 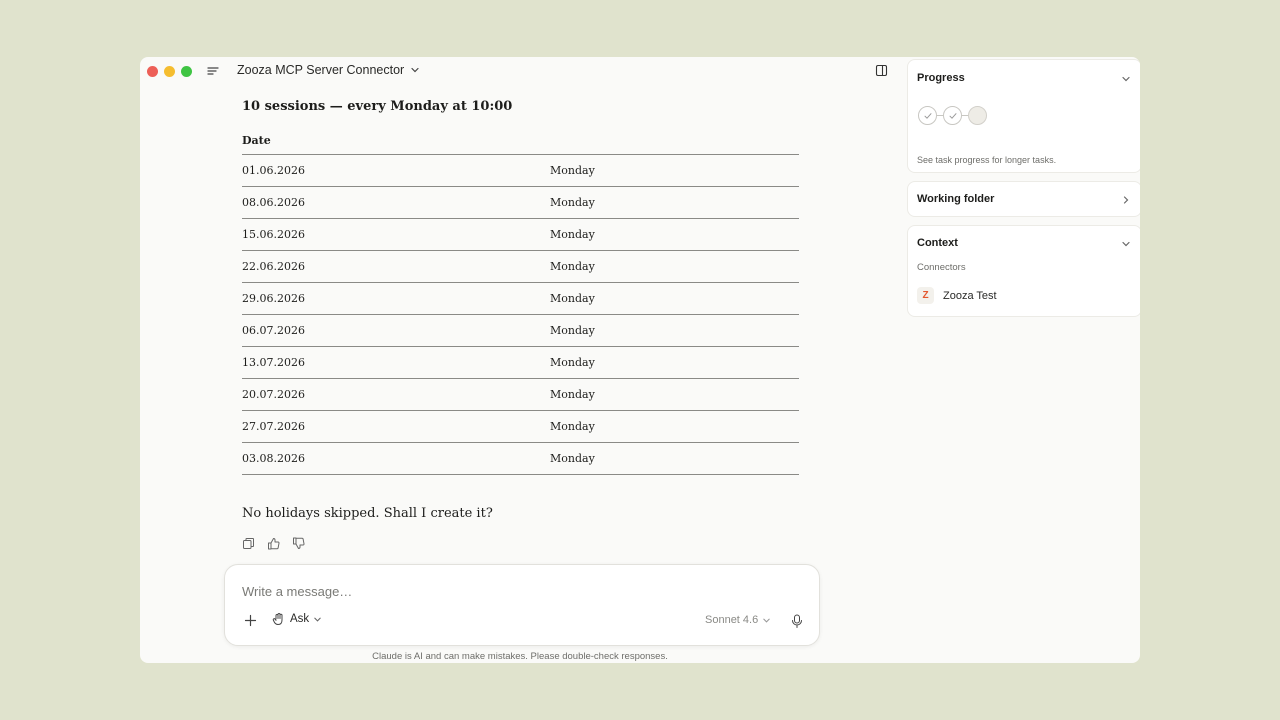 I want to click on connectors-label: Connectors, so click(x=941, y=267).